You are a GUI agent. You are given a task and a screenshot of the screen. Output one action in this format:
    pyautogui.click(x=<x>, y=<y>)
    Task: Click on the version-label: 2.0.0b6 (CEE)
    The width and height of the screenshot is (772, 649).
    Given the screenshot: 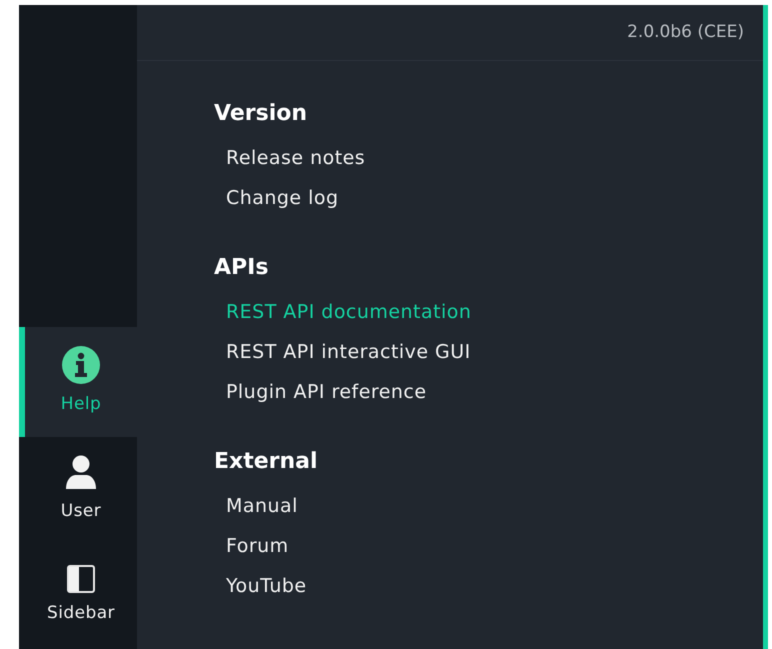 What is the action you would take?
    pyautogui.click(x=685, y=32)
    